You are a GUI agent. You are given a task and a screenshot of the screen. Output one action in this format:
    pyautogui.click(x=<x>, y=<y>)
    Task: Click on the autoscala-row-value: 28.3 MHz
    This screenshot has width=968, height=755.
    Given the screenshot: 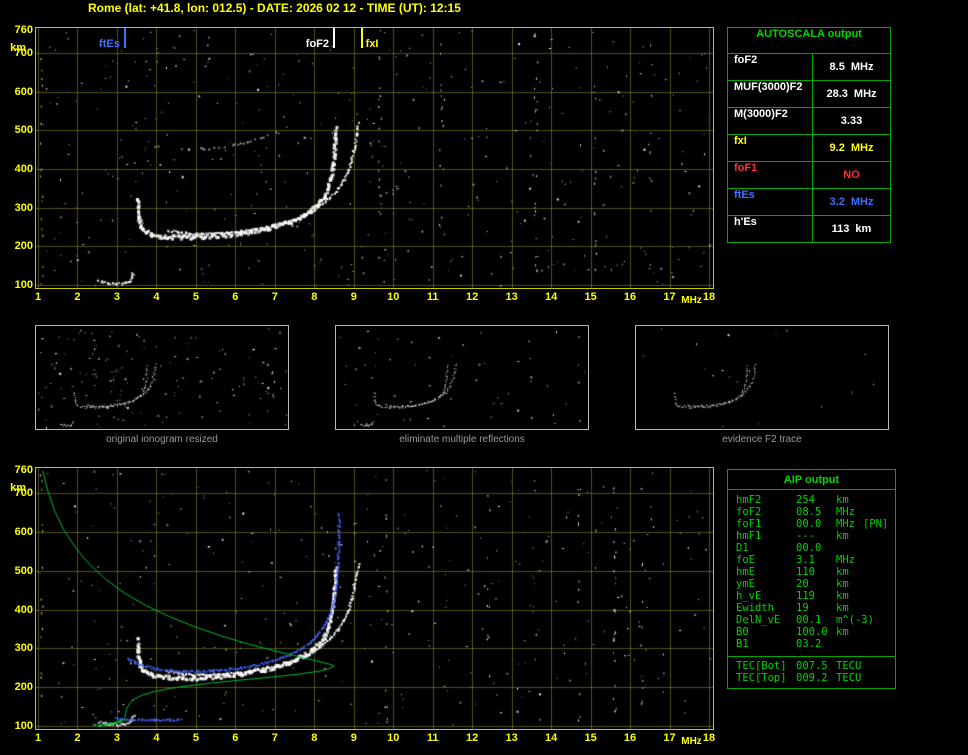 What is the action you would take?
    pyautogui.click(x=851, y=94)
    